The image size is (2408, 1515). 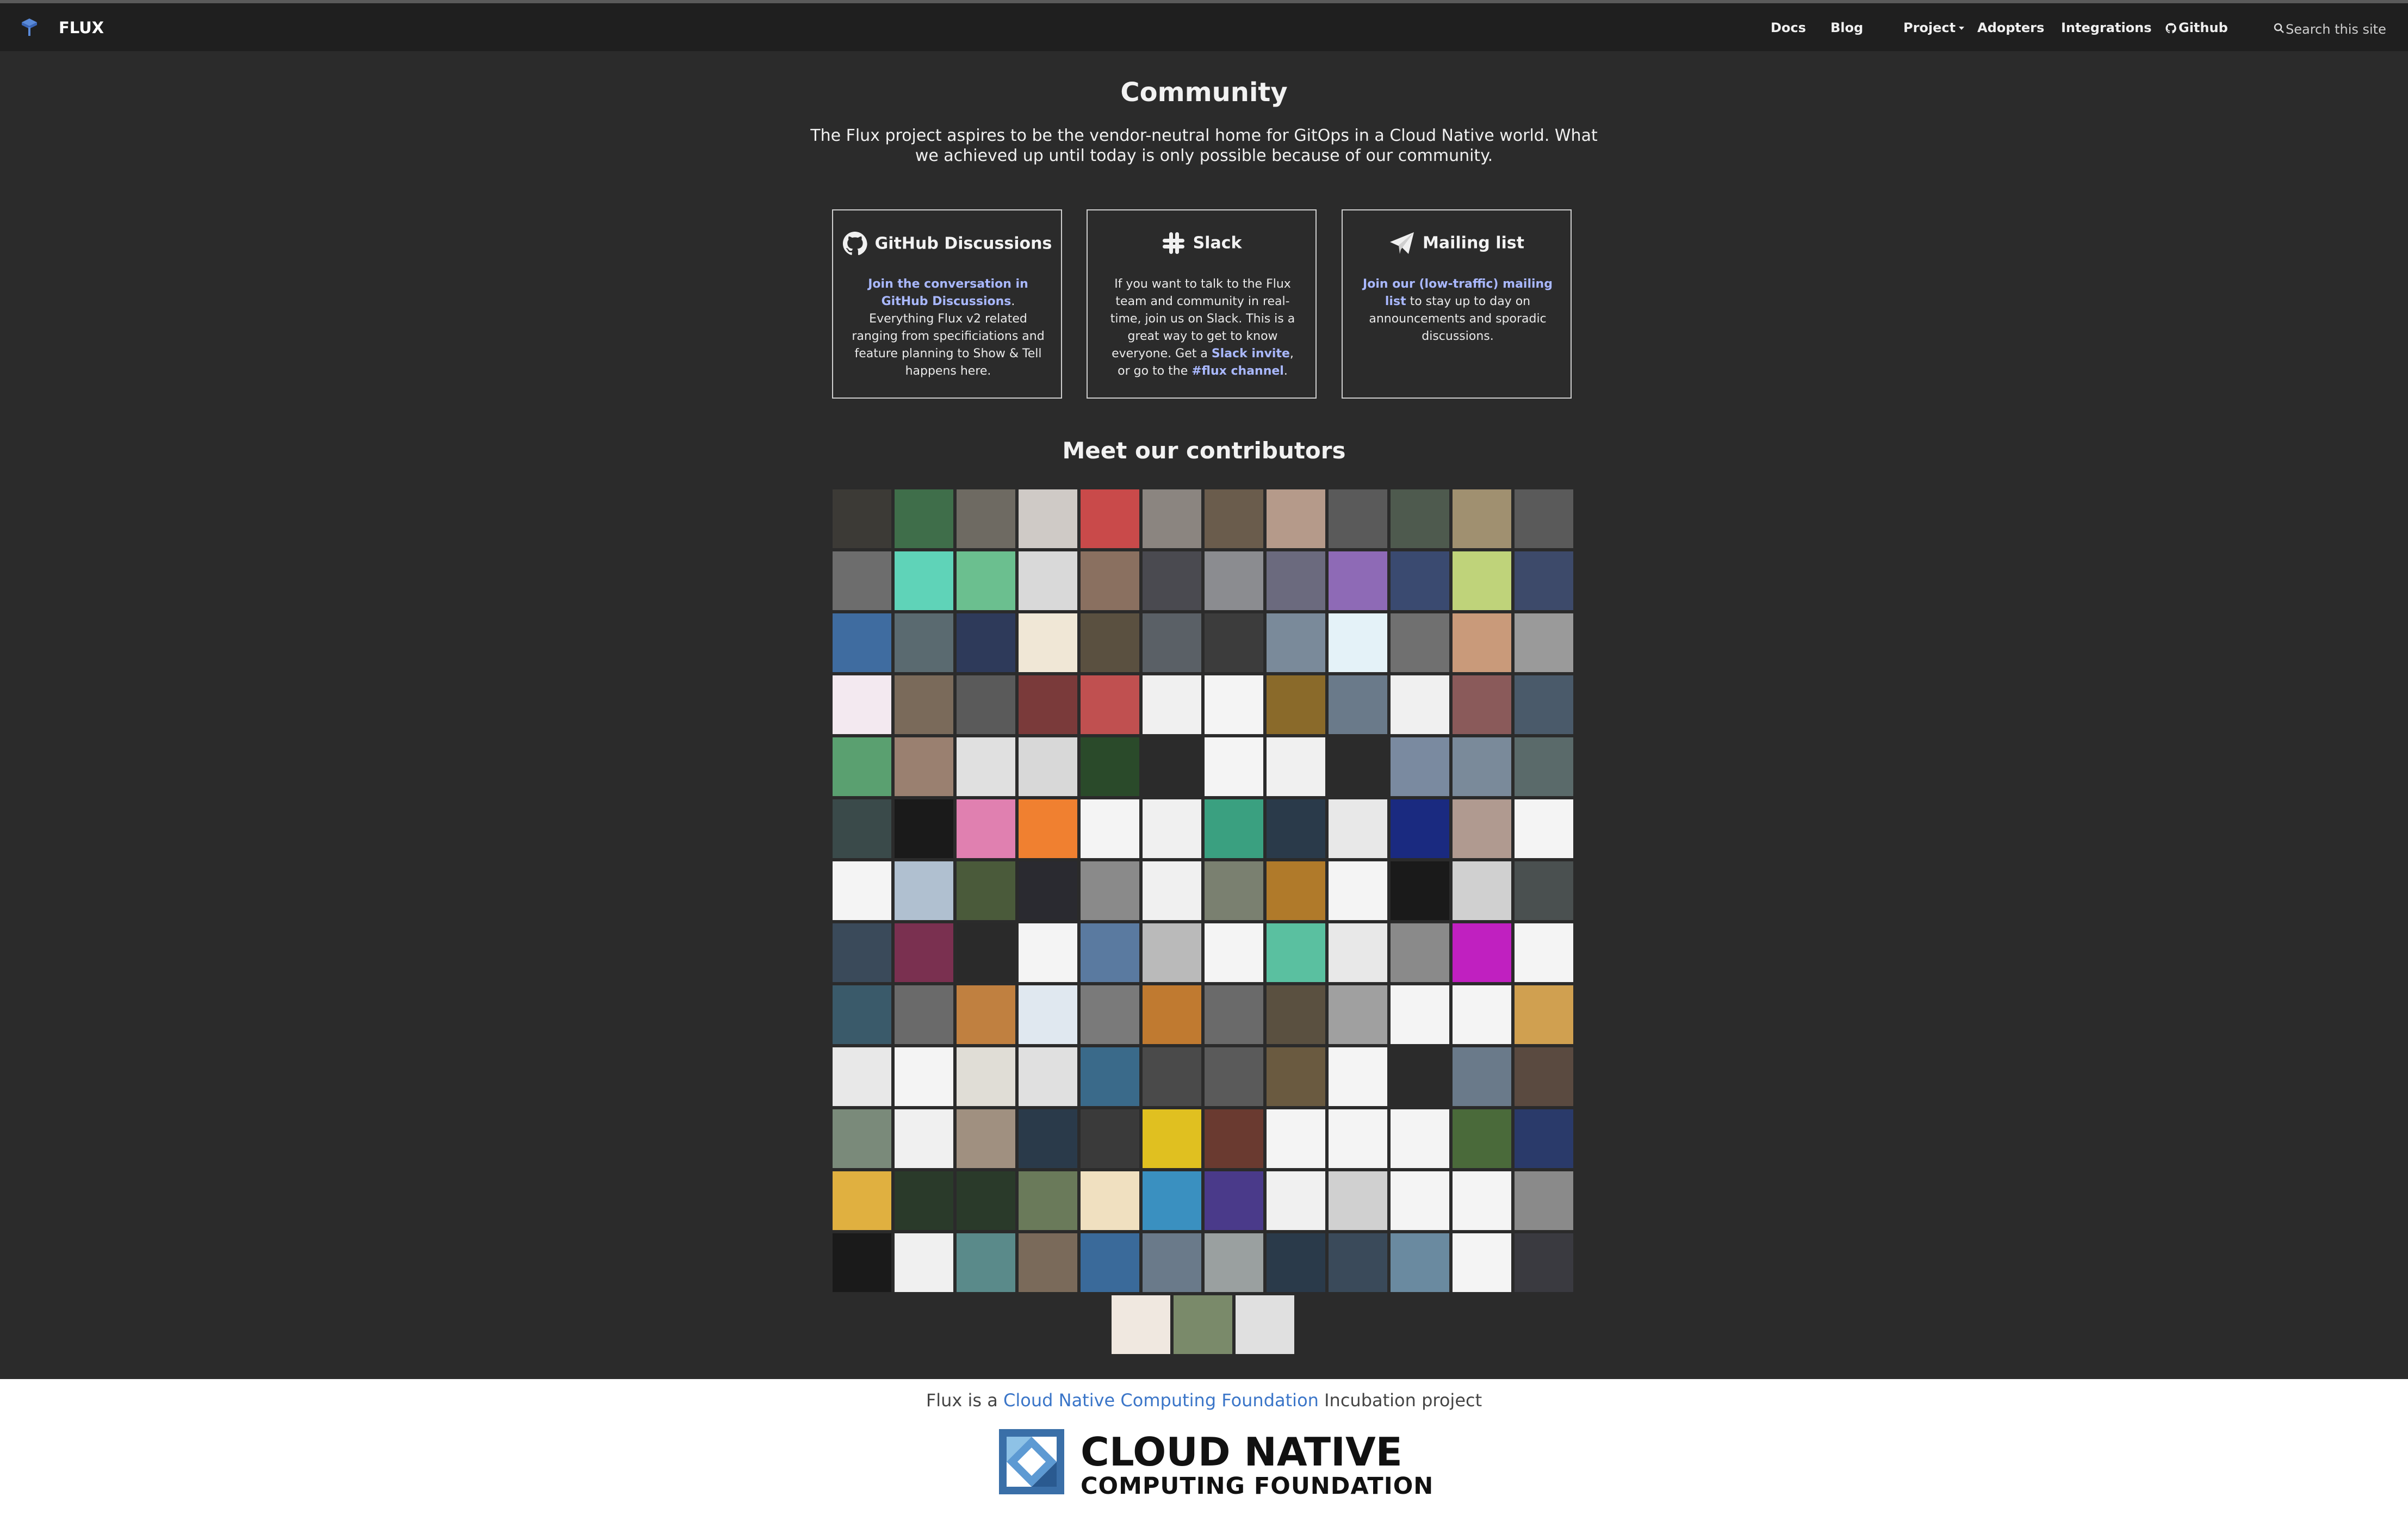 I want to click on nav-docs: Docs, so click(x=1789, y=28).